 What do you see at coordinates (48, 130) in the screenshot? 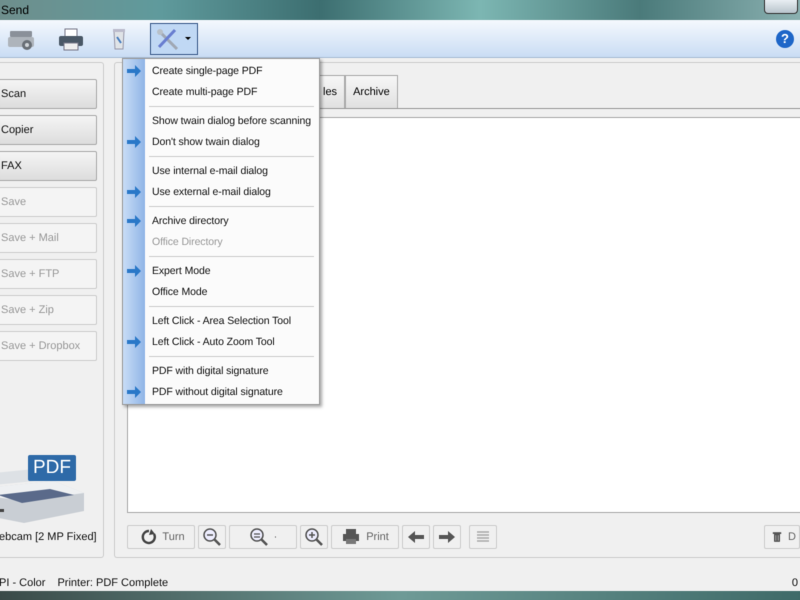
I see `action-button: Copier` at bounding box center [48, 130].